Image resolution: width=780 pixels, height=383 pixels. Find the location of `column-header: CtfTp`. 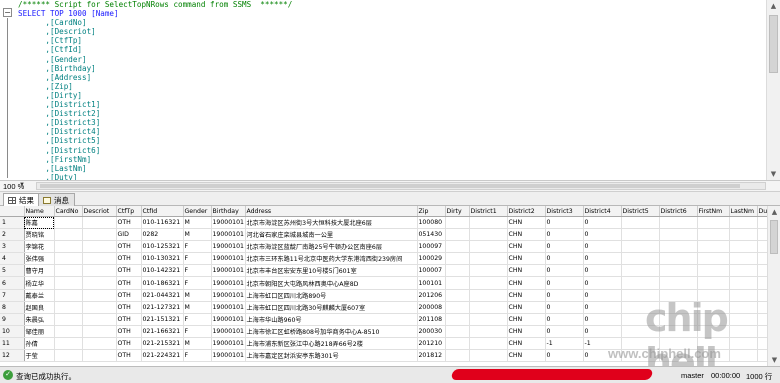

column-header: CtfTp is located at coordinates (129, 211).